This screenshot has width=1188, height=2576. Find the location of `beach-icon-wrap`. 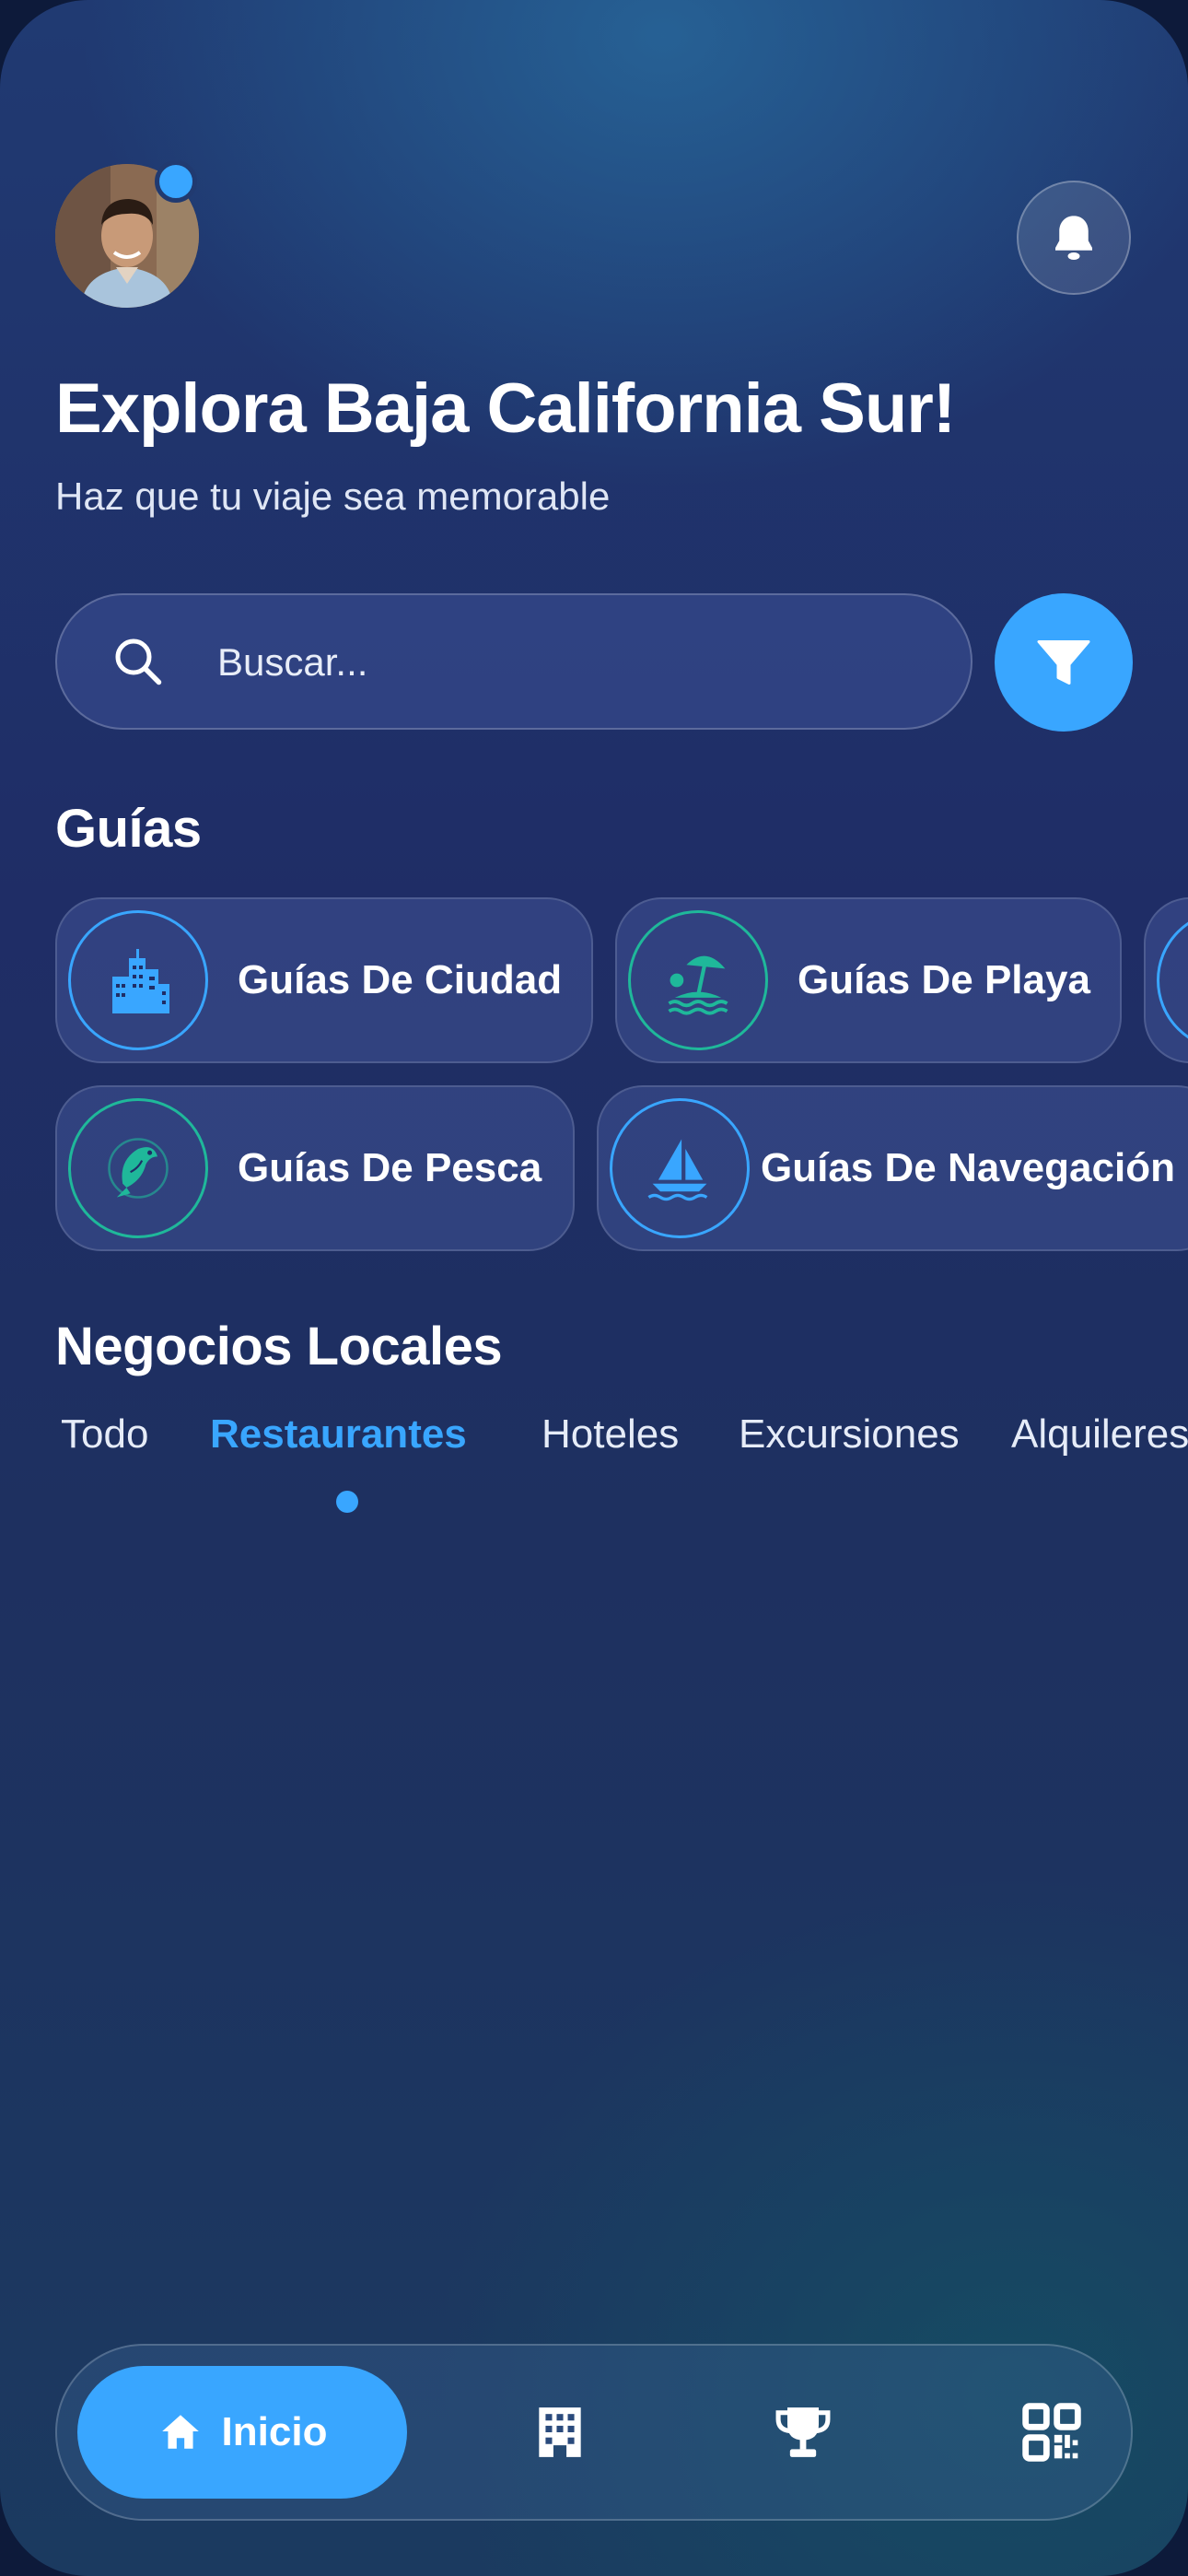

beach-icon-wrap is located at coordinates (698, 980).